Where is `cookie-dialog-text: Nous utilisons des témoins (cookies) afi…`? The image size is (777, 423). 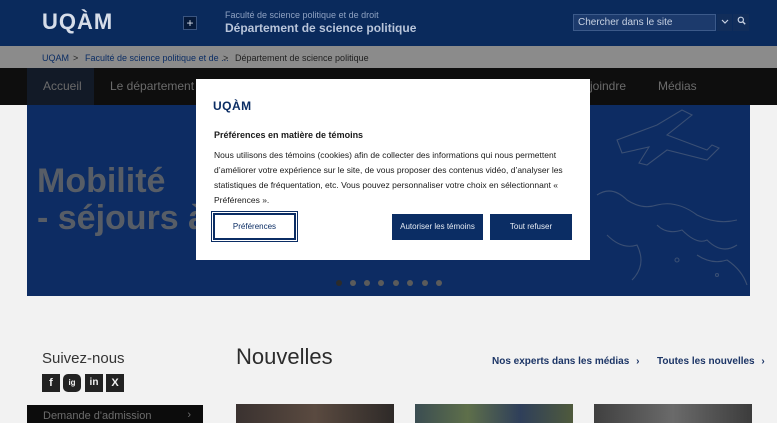
cookie-dialog-text: Nous utilisons des témoins (cookies) afi… is located at coordinates (388, 177).